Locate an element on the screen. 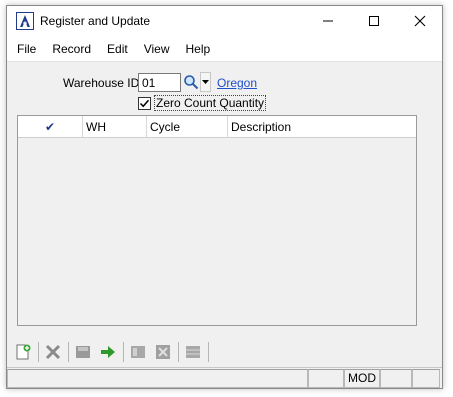  proceed-button is located at coordinates (108, 352).